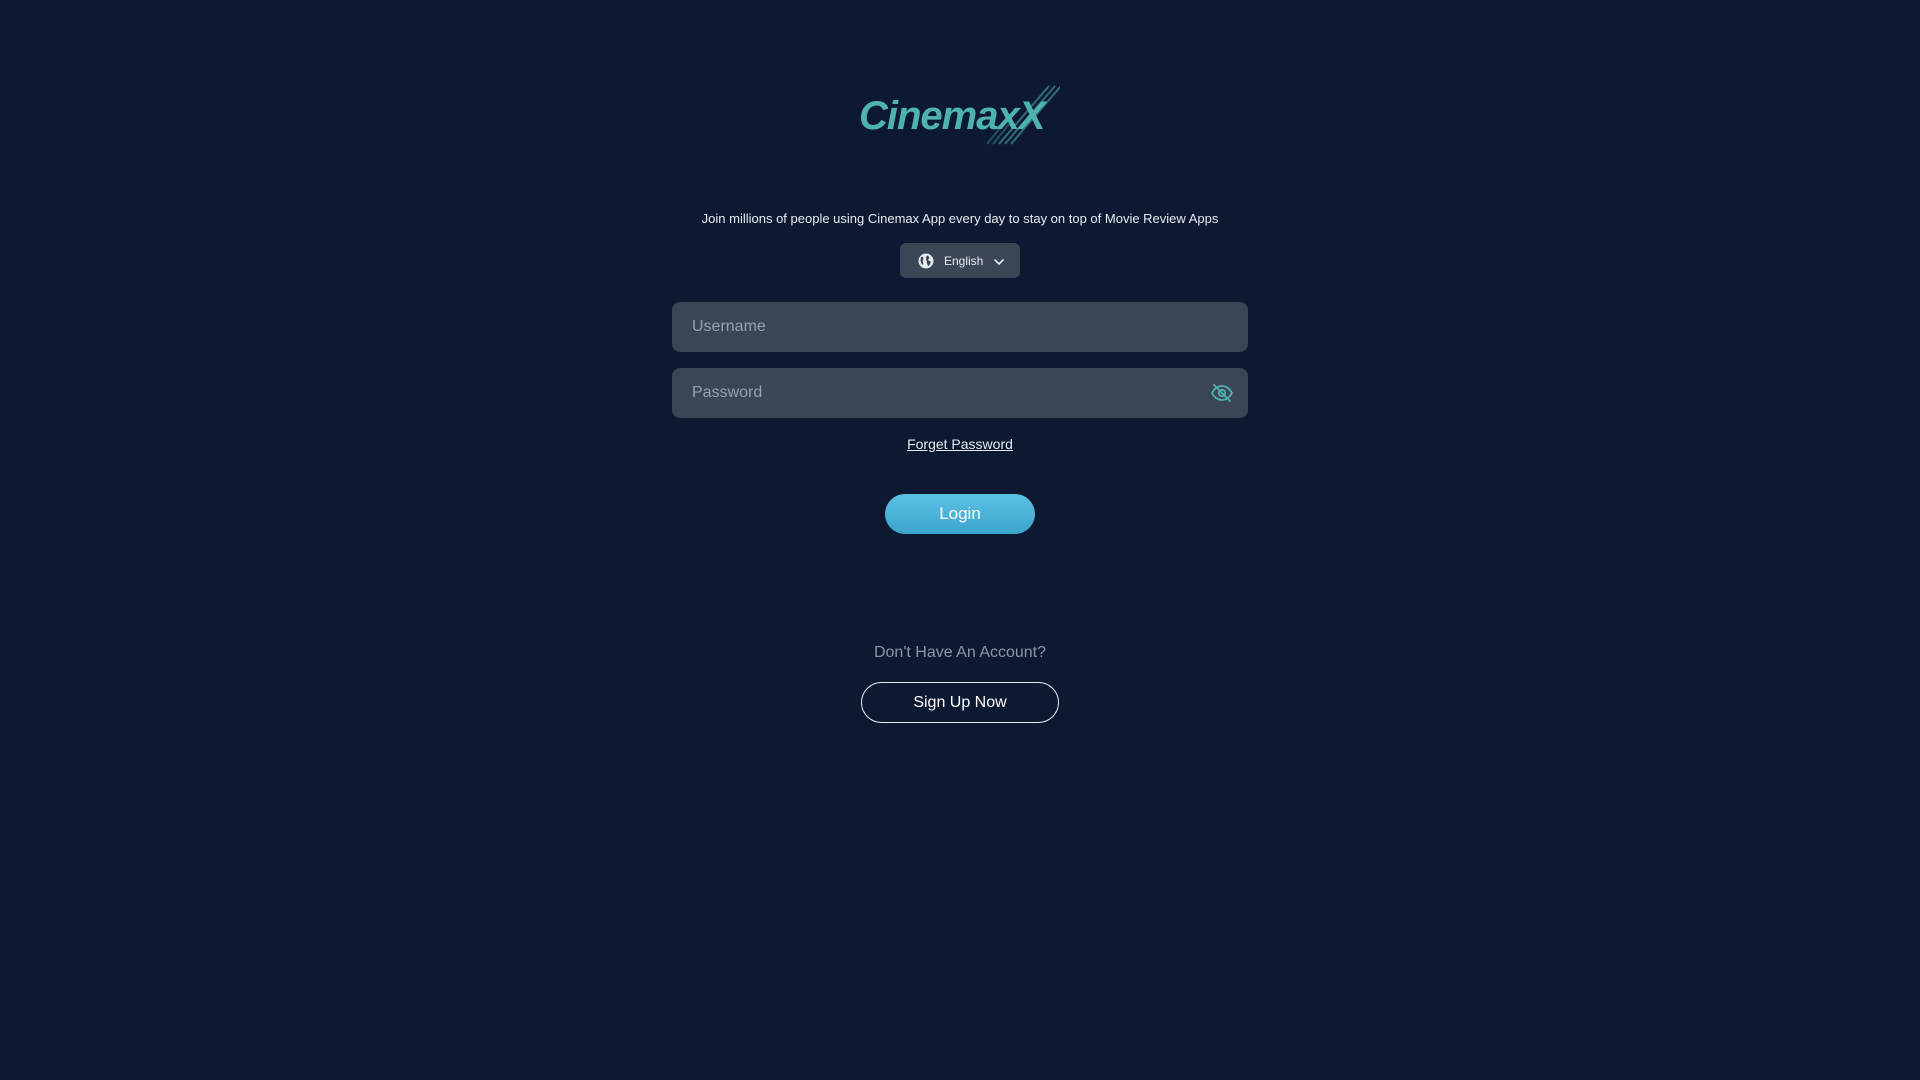 This screenshot has height=1080, width=1920. I want to click on no-account-prompt: Don't Have An Account?, so click(960, 652).